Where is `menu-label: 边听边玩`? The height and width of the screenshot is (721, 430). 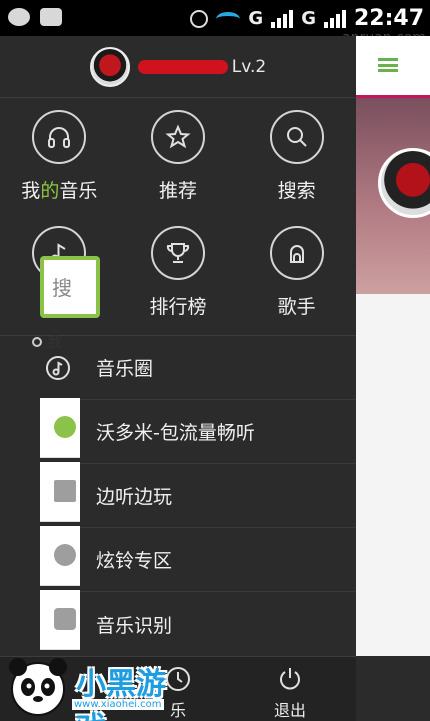 menu-label: 边听边玩 is located at coordinates (134, 497).